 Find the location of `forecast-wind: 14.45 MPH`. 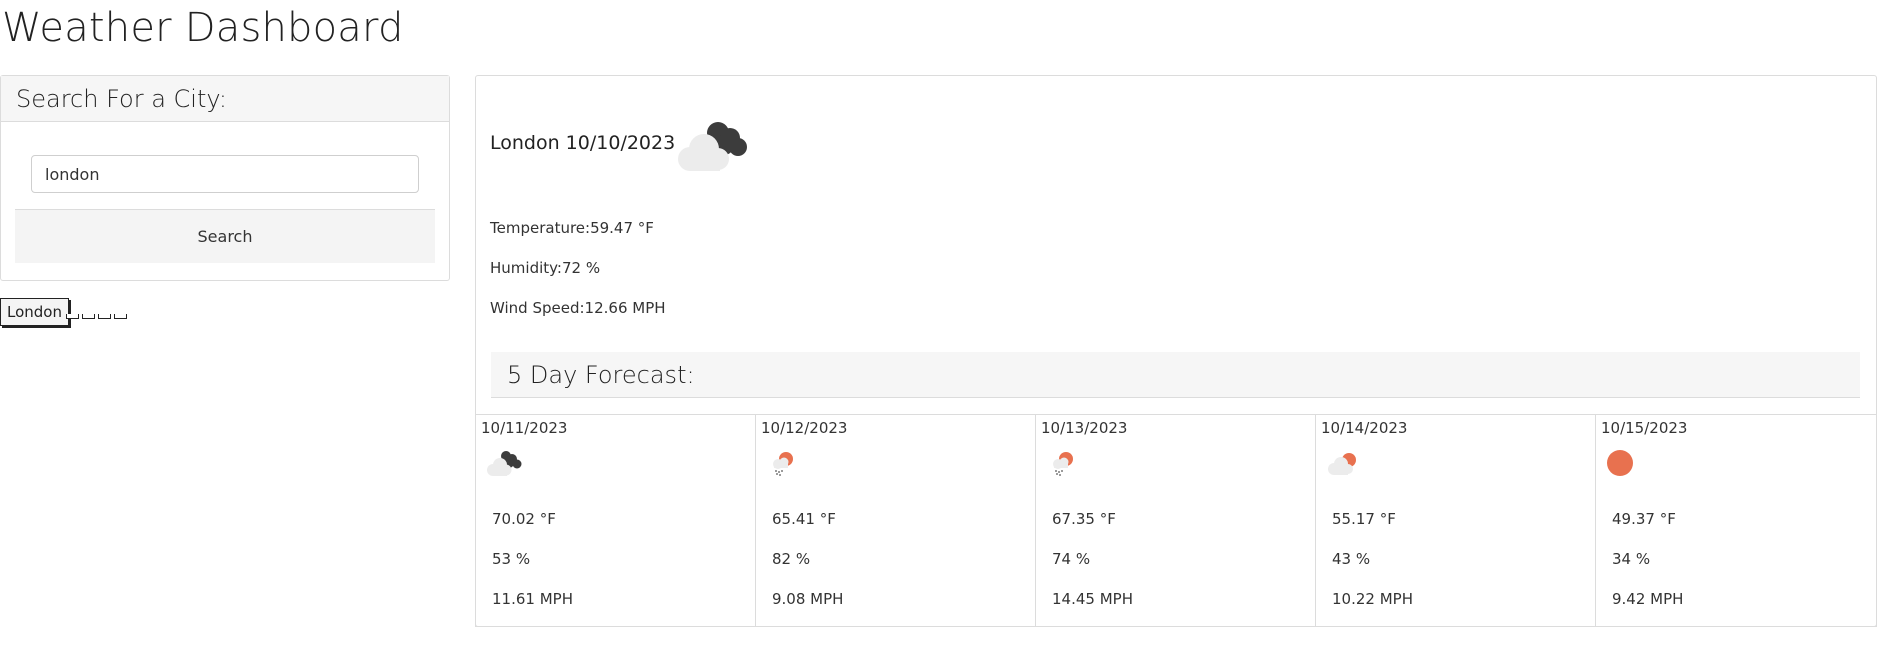

forecast-wind: 14.45 MPH is located at coordinates (1092, 599).